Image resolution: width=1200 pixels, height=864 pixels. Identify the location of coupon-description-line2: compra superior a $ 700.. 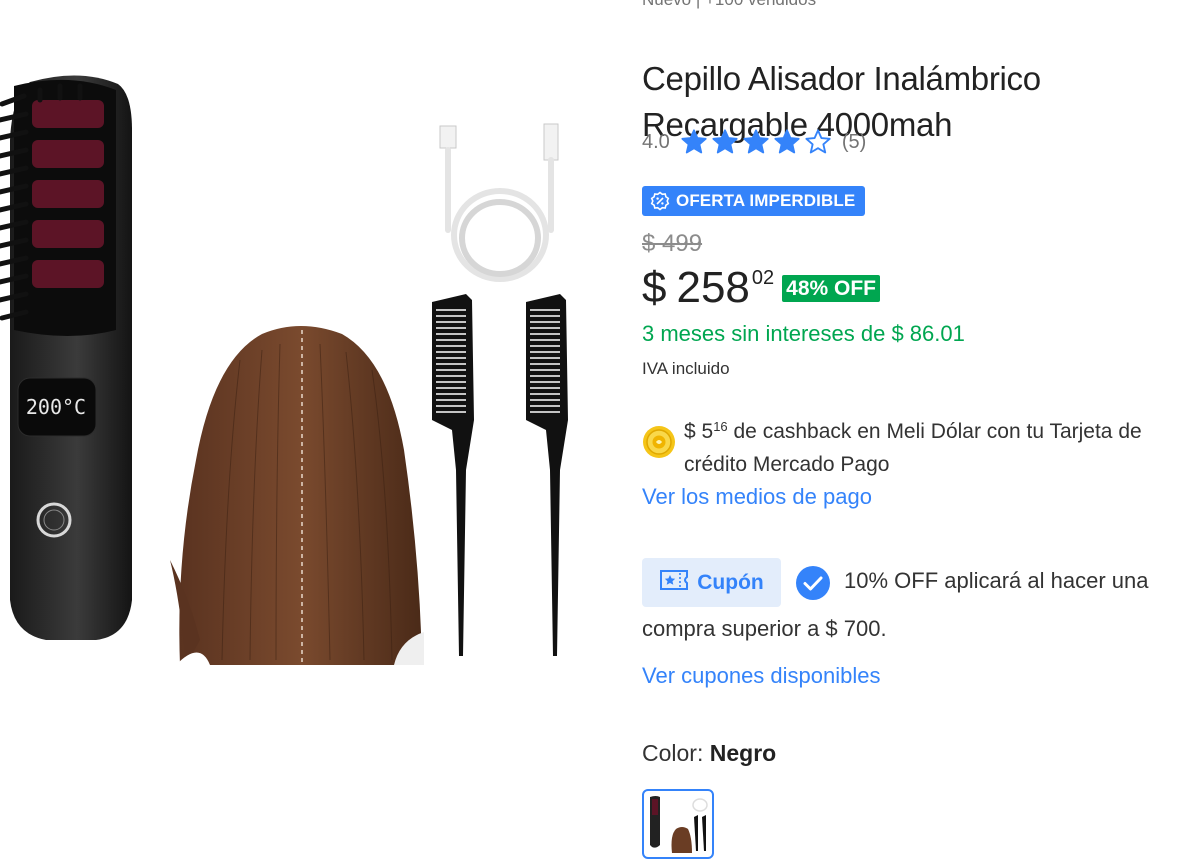
(764, 628).